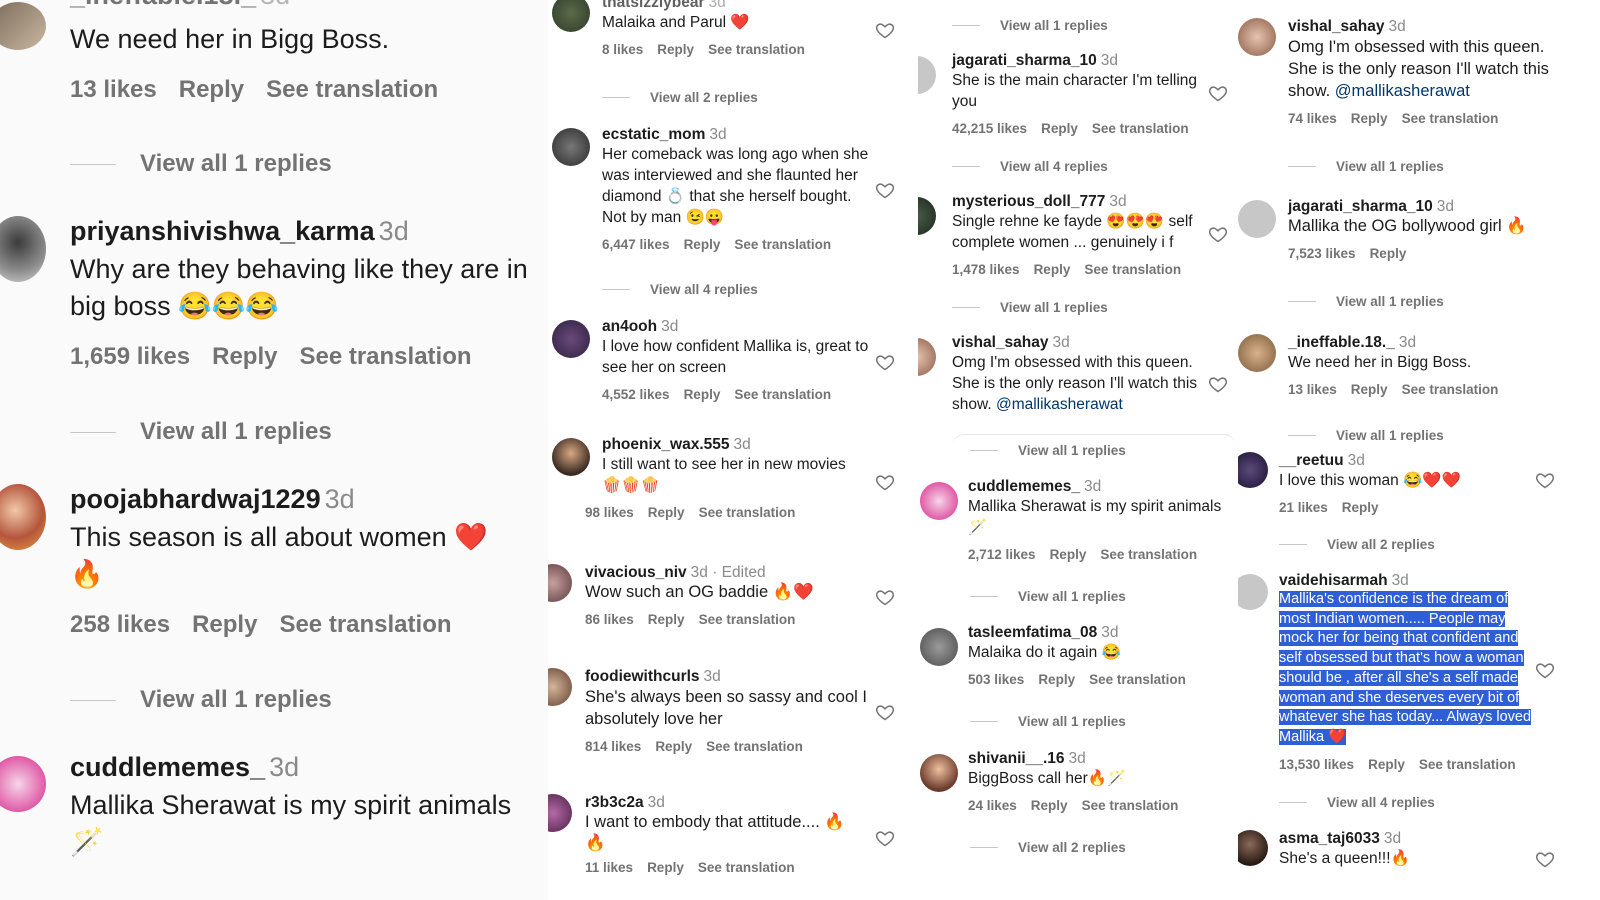 Image resolution: width=1600 pixels, height=900 pixels. I want to click on username: _ineffable.18._, so click(163, 5).